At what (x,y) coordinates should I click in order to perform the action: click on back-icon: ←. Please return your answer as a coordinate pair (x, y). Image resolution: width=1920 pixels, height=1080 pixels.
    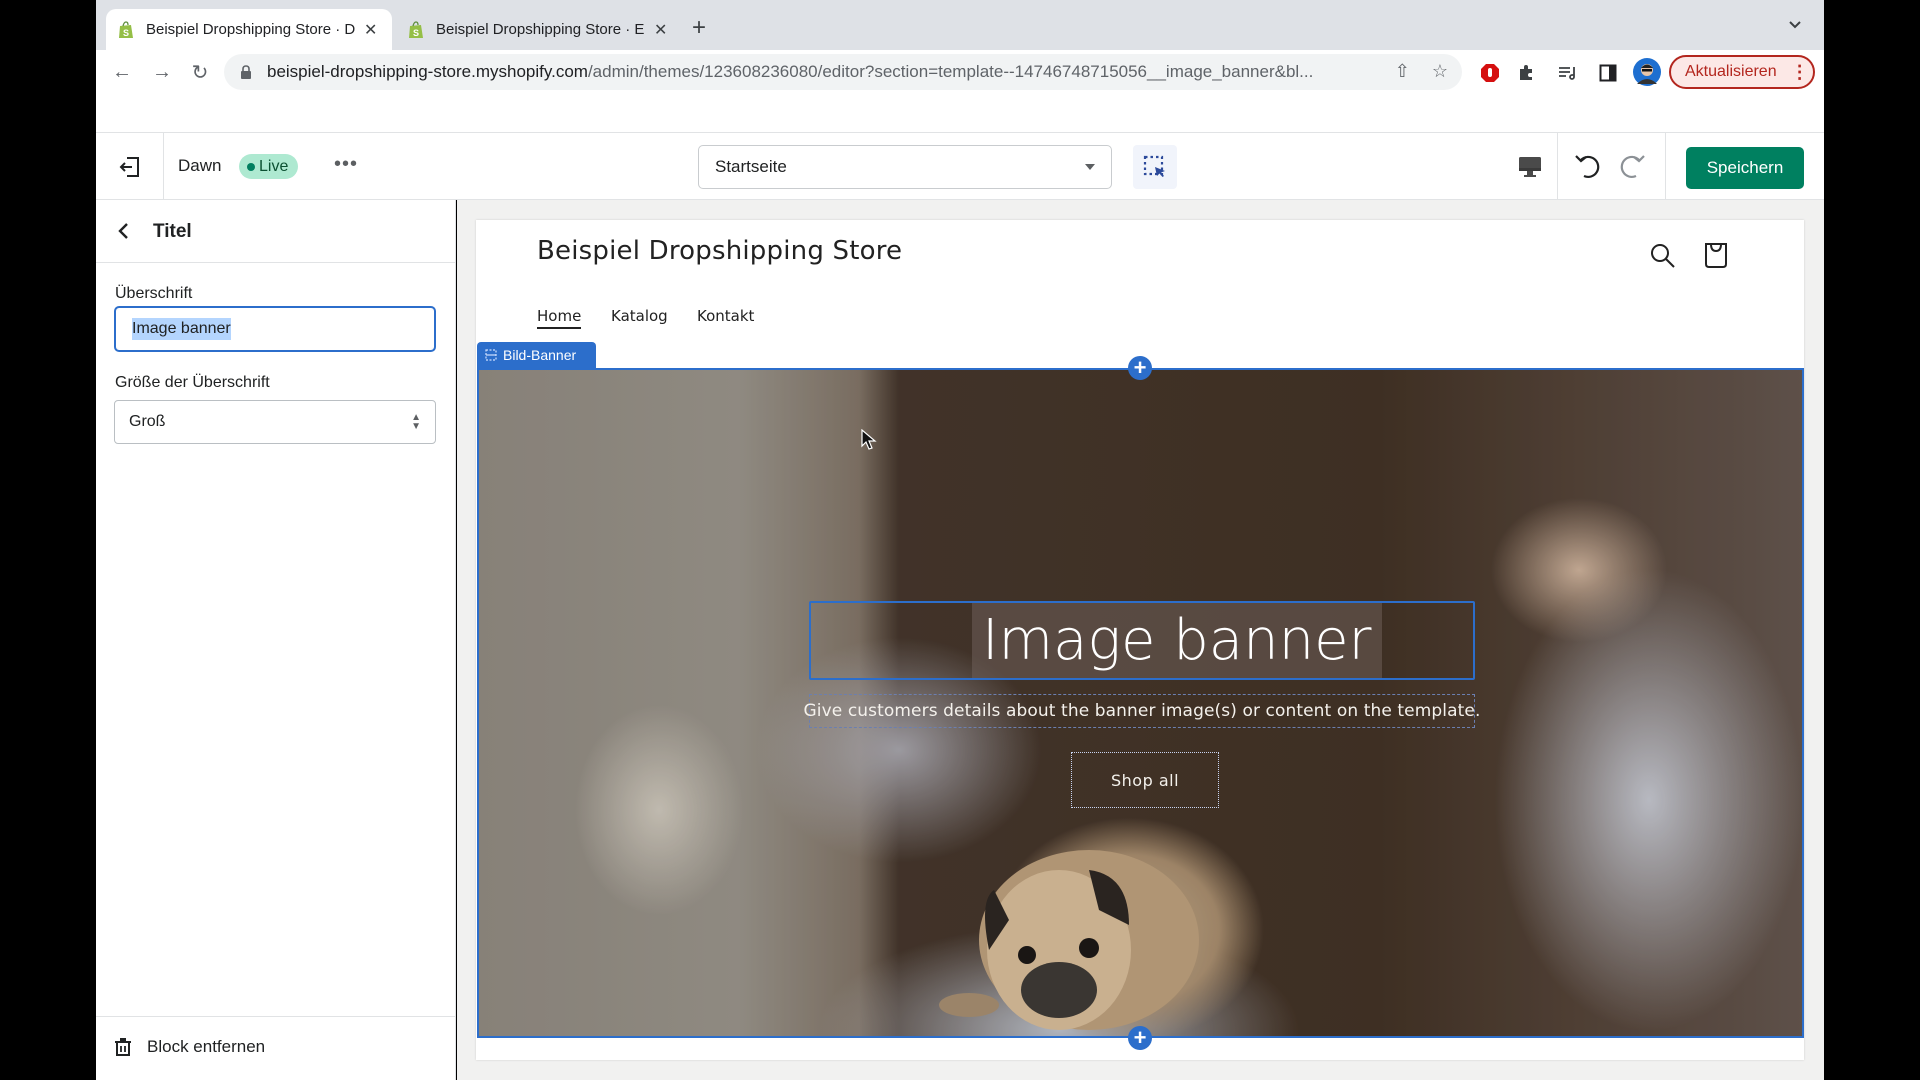
    Looking at the image, I should click on (122, 72).